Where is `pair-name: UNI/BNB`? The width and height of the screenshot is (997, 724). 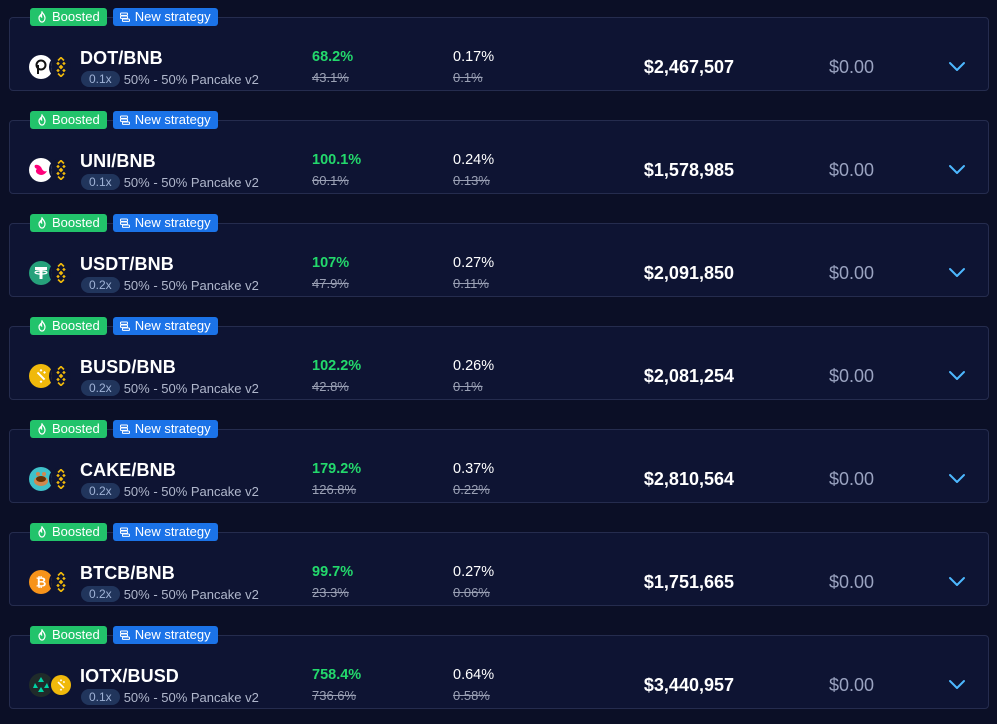 pair-name: UNI/BNB is located at coordinates (118, 161).